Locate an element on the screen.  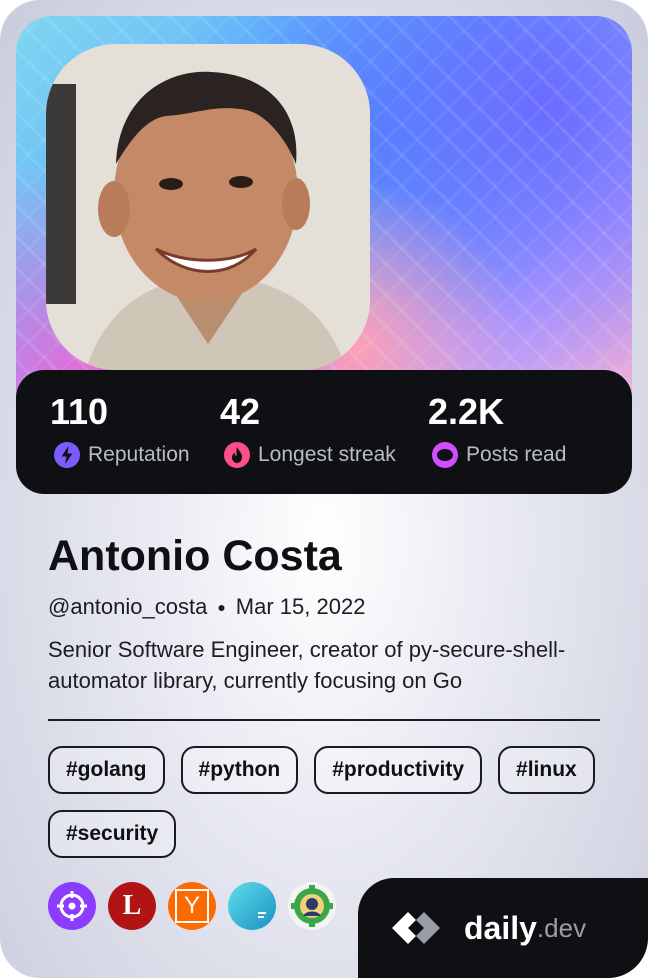
divider is located at coordinates (324, 720).